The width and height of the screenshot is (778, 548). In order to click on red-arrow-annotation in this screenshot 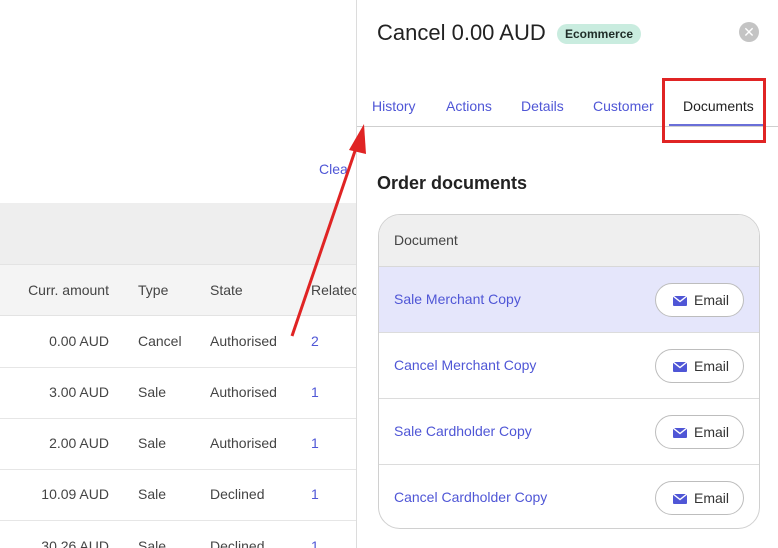, I will do `click(328, 230)`.